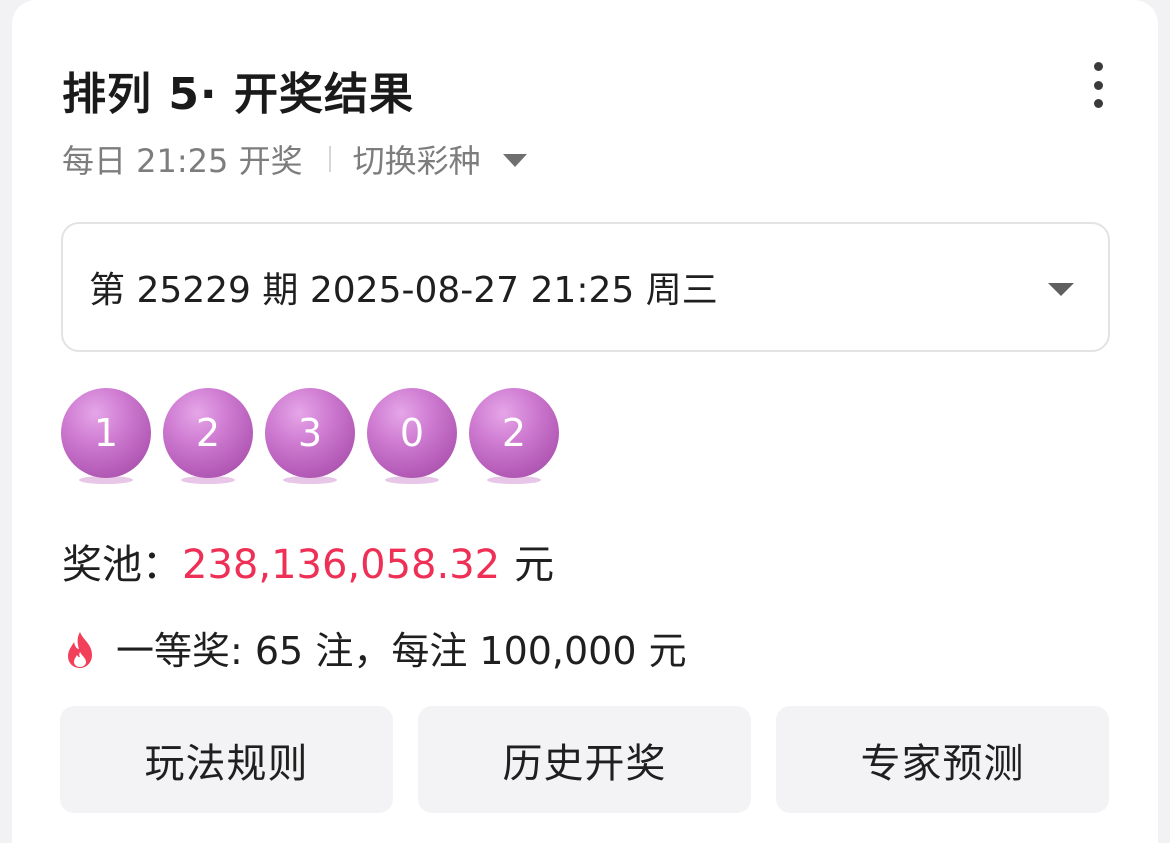 The width and height of the screenshot is (1170, 843). I want to click on number-ball: 0, so click(412, 433).